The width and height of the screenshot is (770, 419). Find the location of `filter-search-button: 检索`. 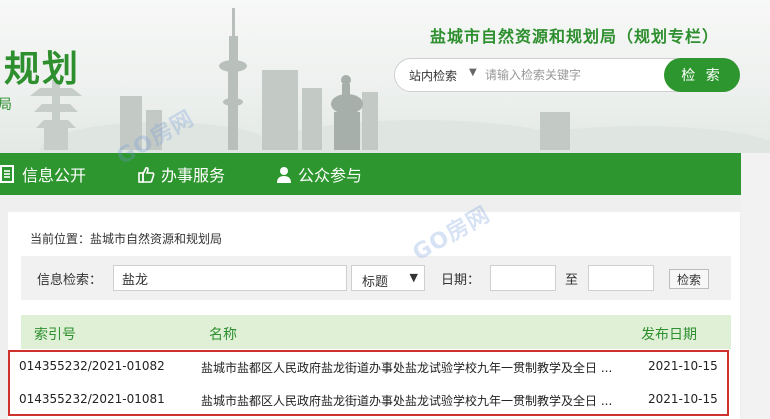

filter-search-button: 检索 is located at coordinates (689, 279).